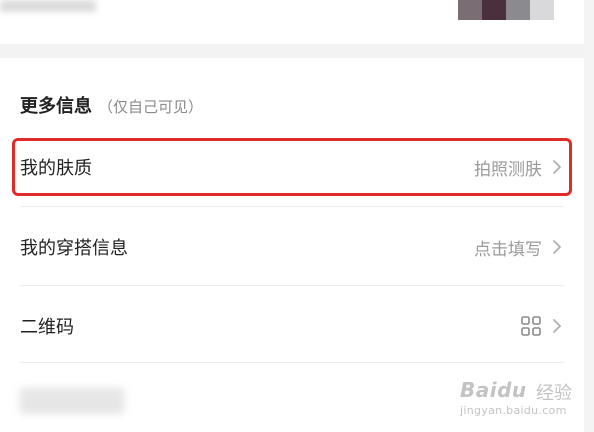 Image resolution: width=594 pixels, height=432 pixels. What do you see at coordinates (47, 327) in the screenshot?
I see `row-label: 二维码` at bounding box center [47, 327].